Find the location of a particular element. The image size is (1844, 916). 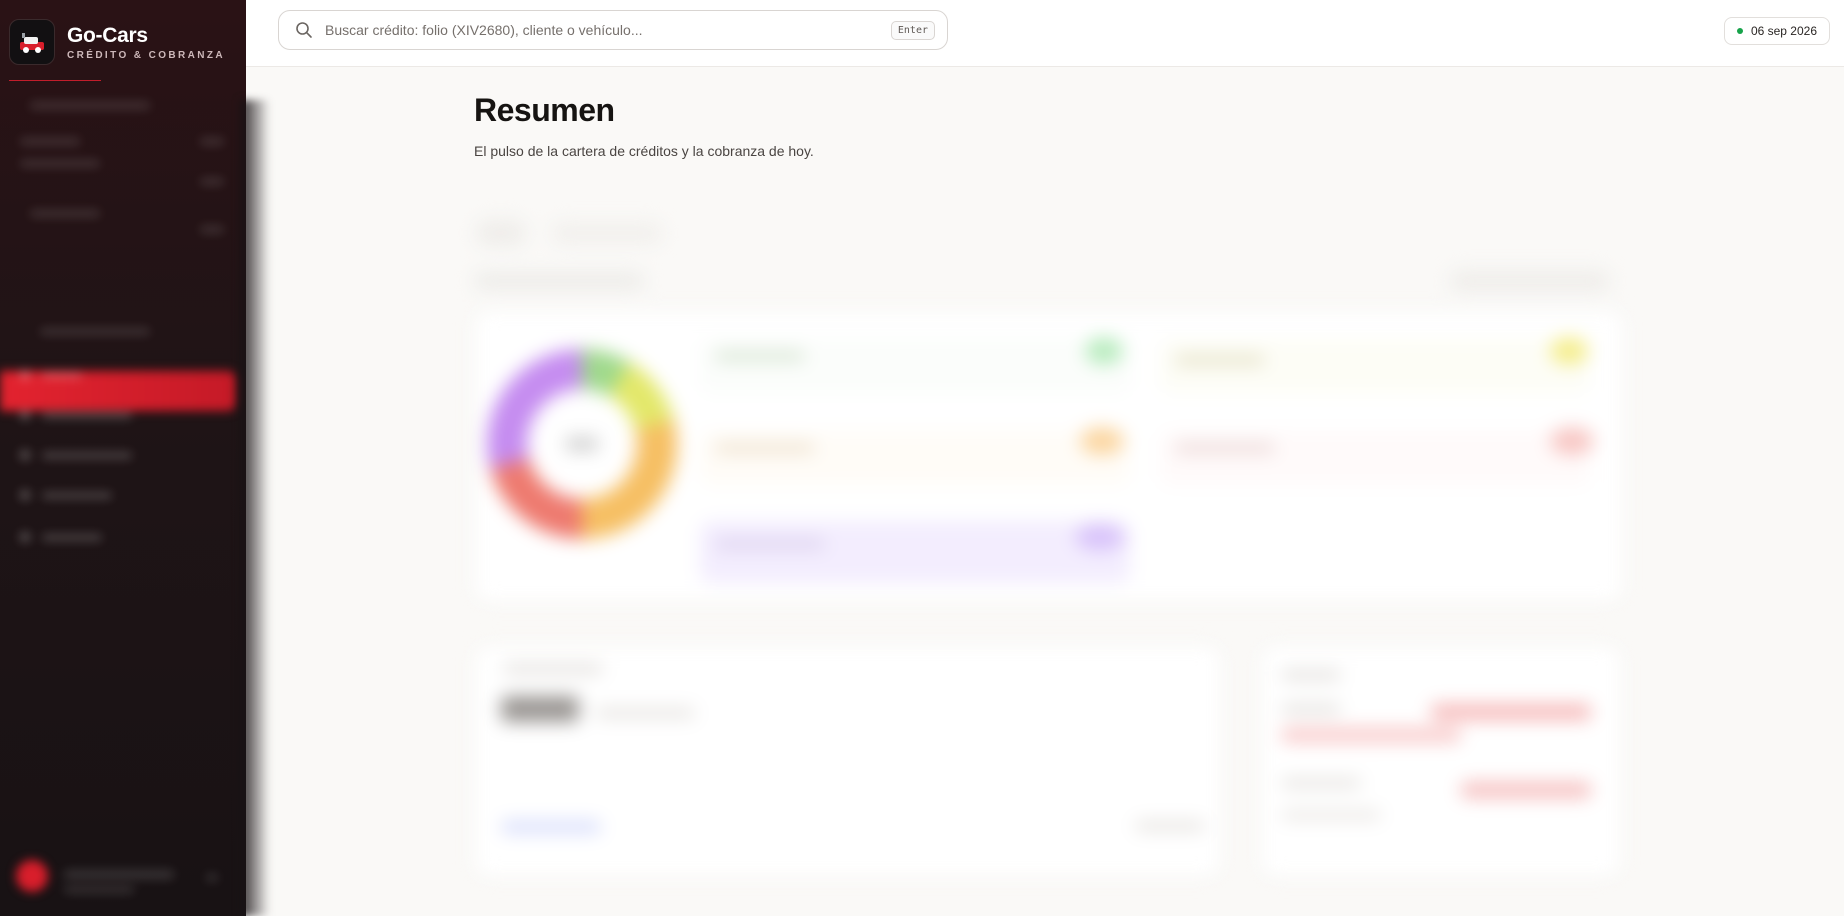

search-bar: Enter is located at coordinates (613, 30).